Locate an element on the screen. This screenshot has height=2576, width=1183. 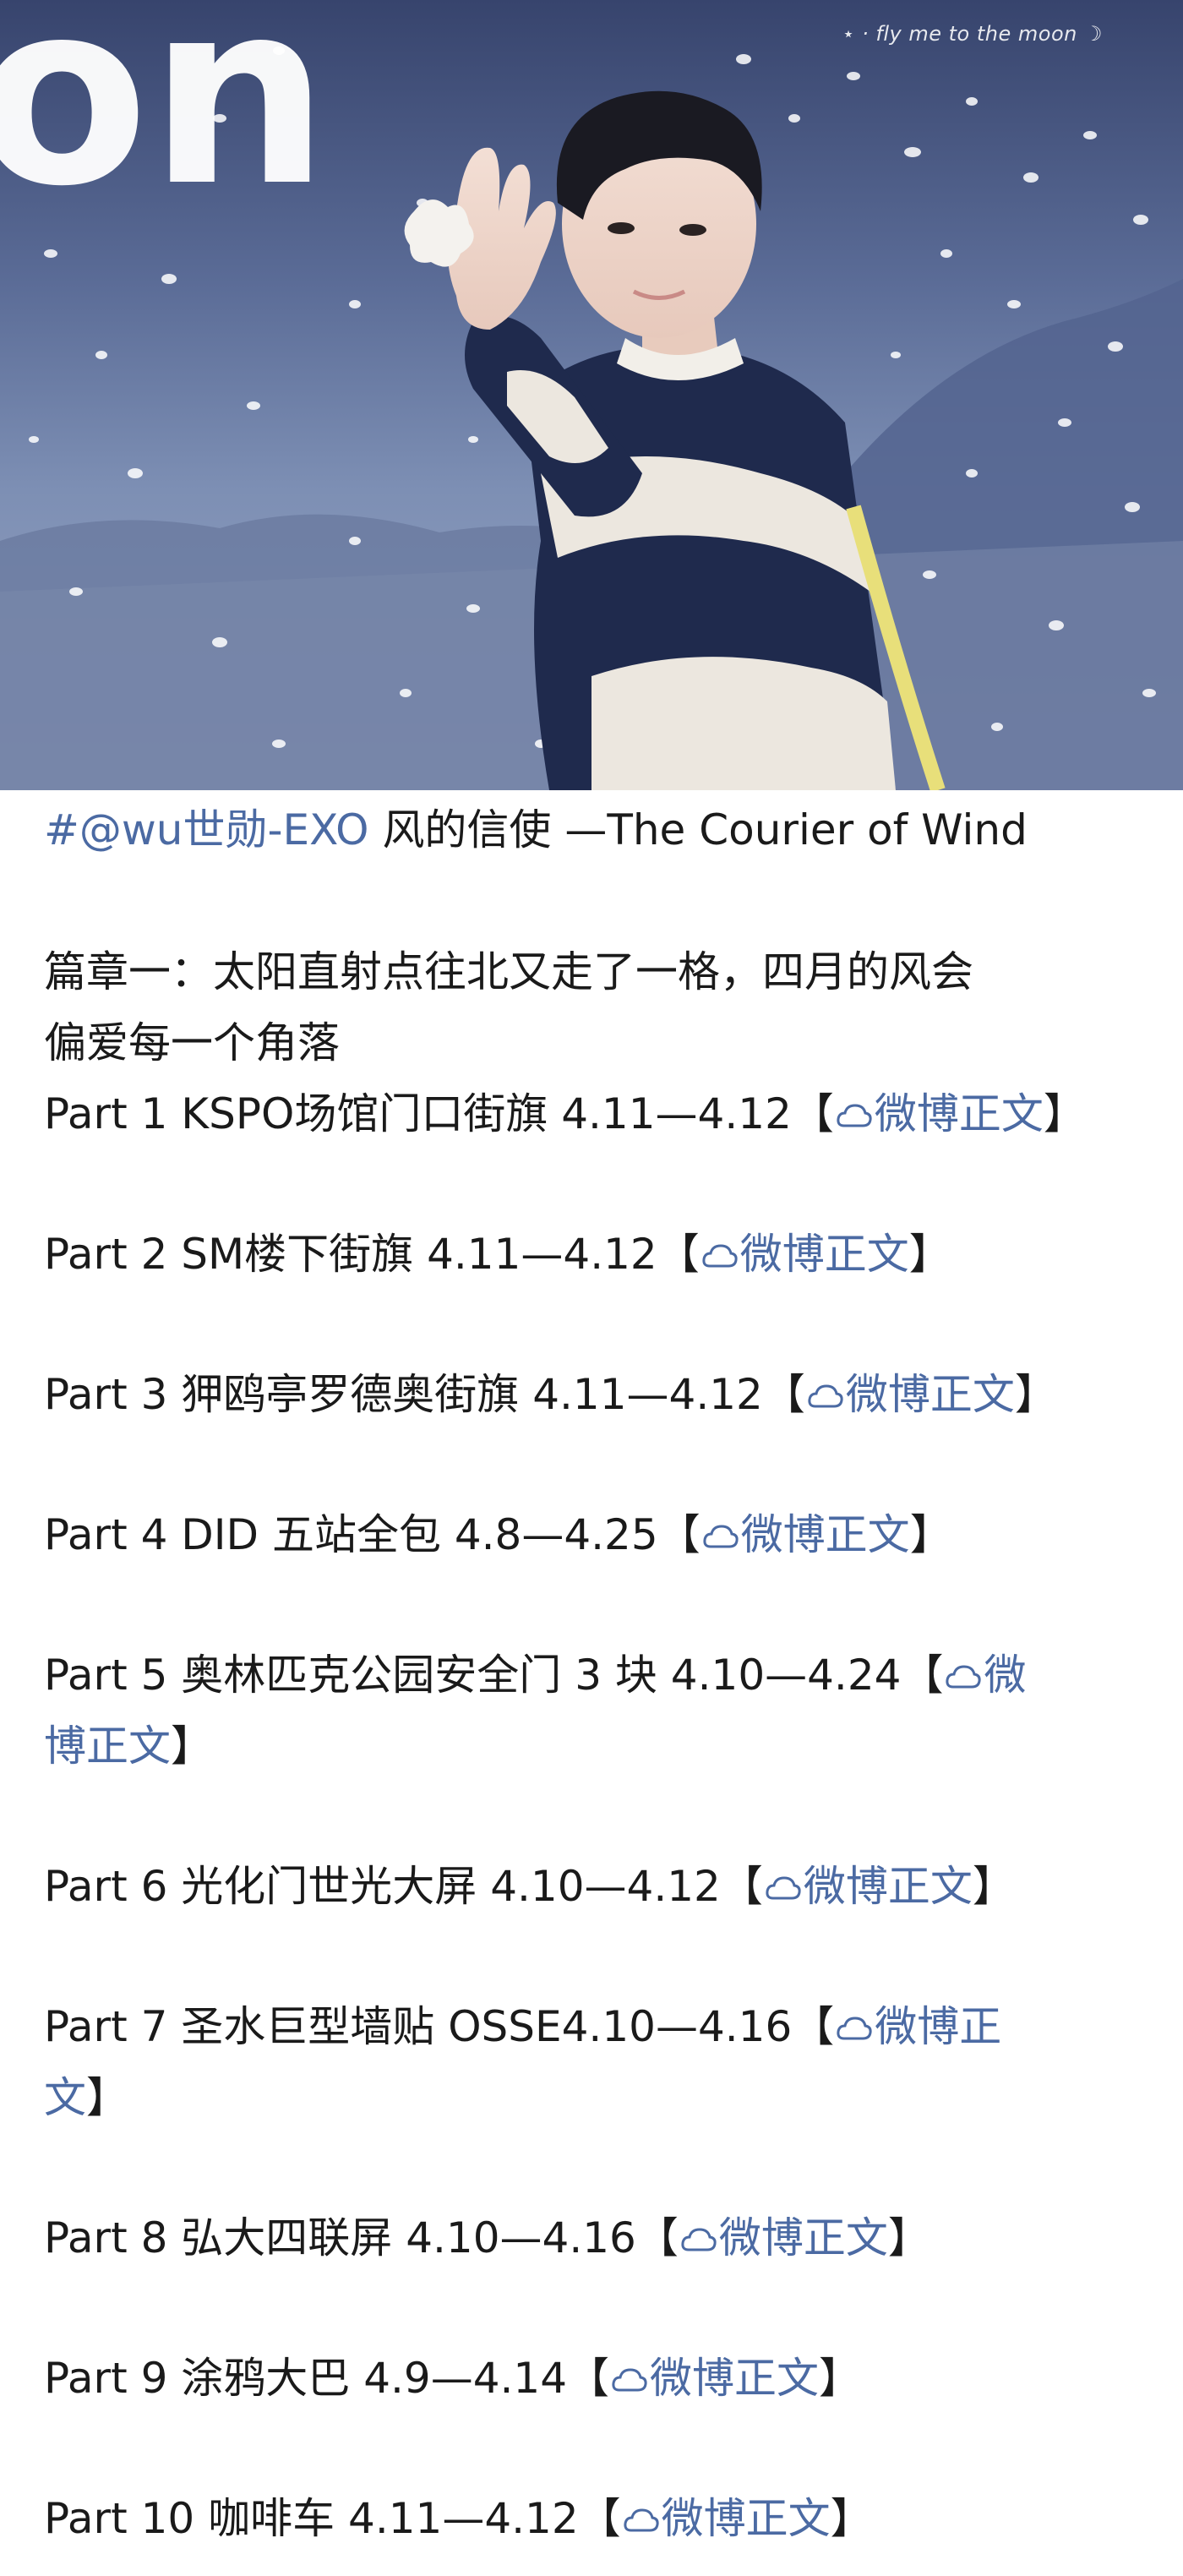
weibo-post-link: 微 is located at coordinates (985, 1675).